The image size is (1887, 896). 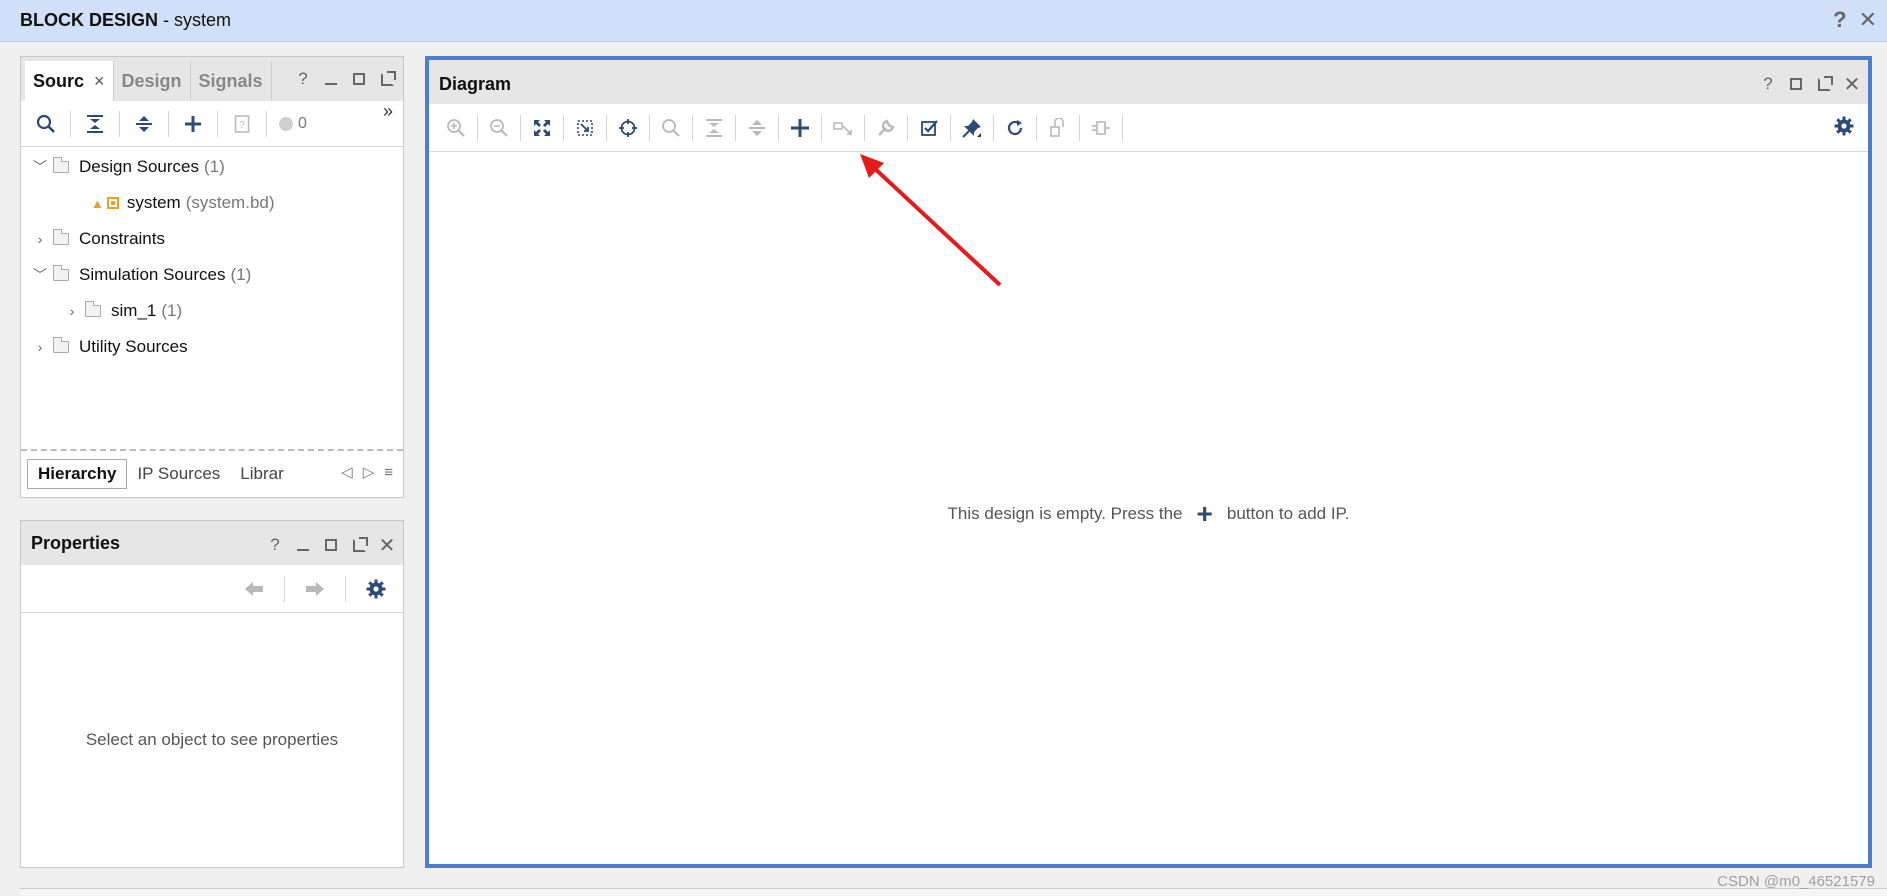 I want to click on empty-message-text: button to add IP., so click(x=1288, y=513).